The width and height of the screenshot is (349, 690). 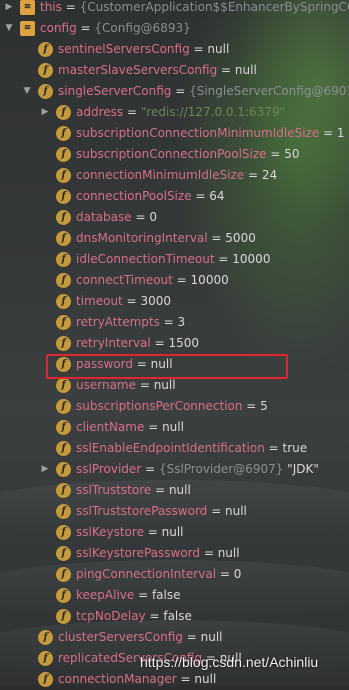 I want to click on tree-row-text: timeout = 3000, so click(x=123, y=301).